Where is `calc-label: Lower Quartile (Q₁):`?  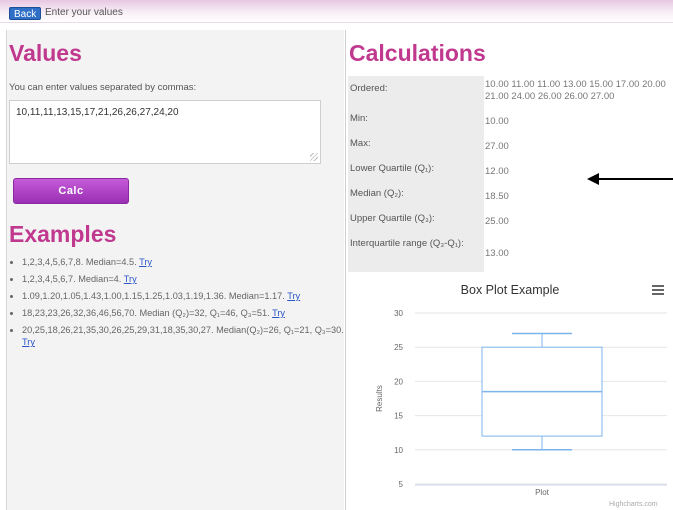 calc-label: Lower Quartile (Q₁): is located at coordinates (416, 173).